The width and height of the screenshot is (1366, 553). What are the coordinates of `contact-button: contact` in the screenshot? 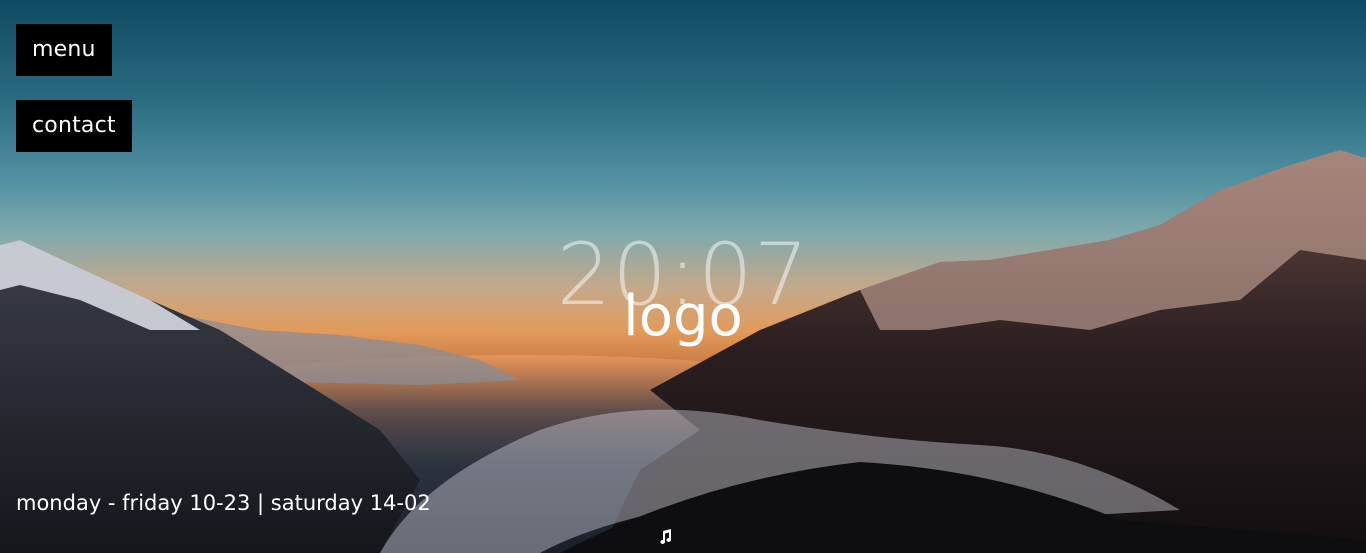 It's located at (74, 126).